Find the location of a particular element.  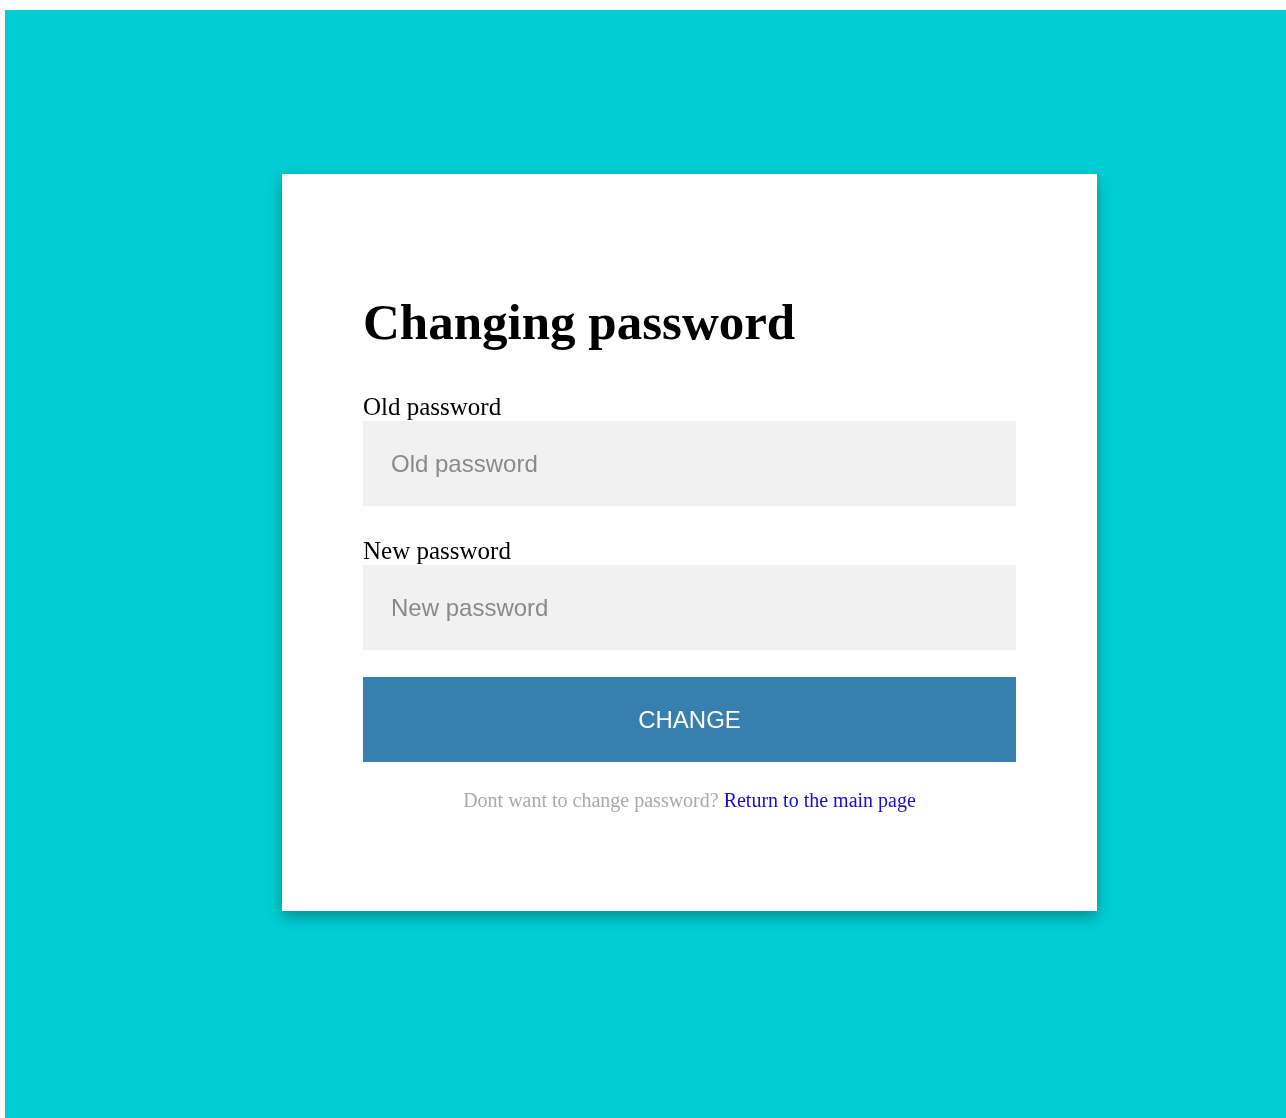

change-button: CHANGE is located at coordinates (689, 719).